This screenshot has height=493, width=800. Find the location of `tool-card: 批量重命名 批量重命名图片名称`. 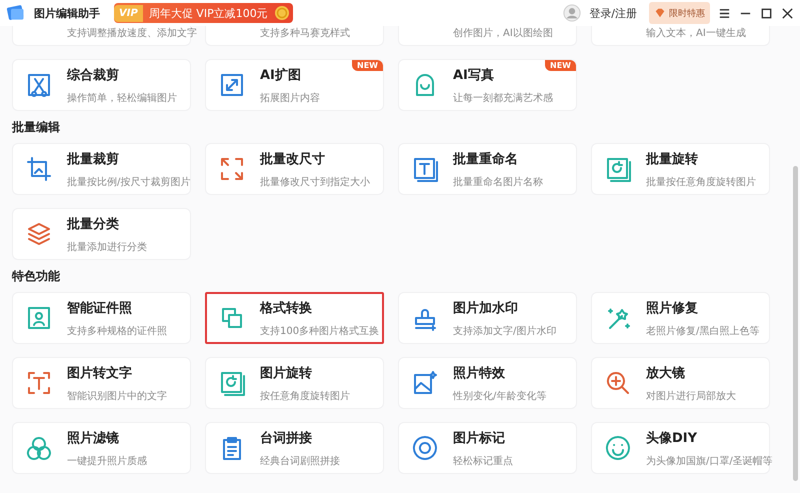

tool-card: 批量重命名 批量重命名图片名称 is located at coordinates (487, 169).